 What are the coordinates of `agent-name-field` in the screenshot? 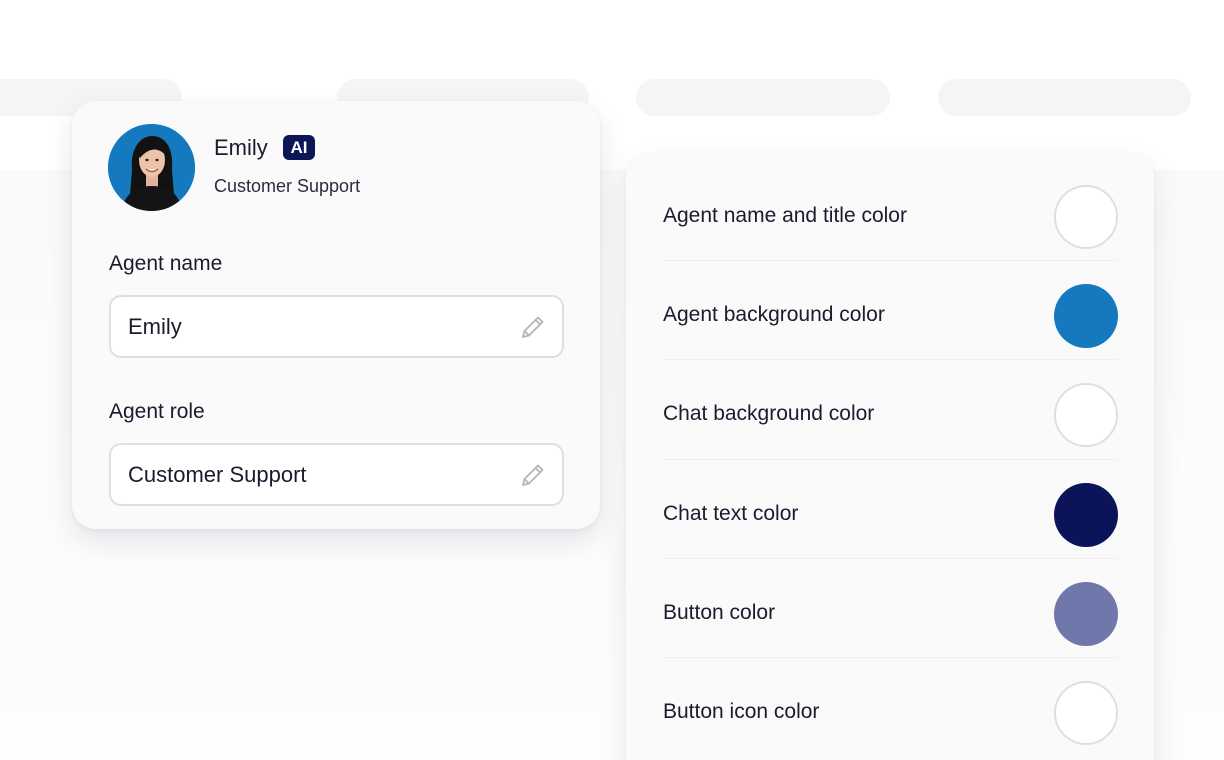 It's located at (336, 326).